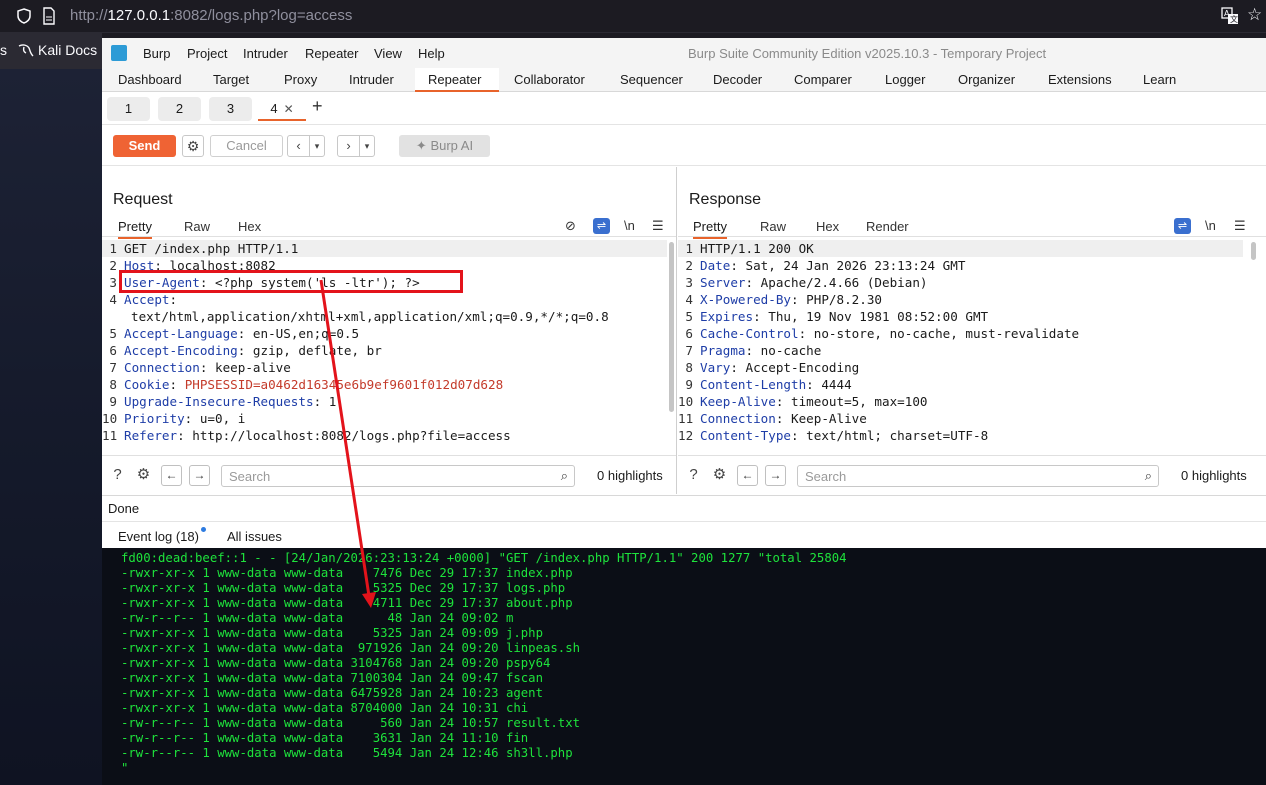 The image size is (1266, 785). I want to click on add-tab-icon: +, so click(317, 106).